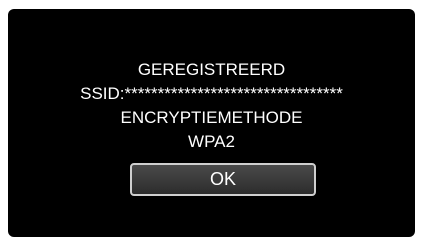 This screenshot has height=248, width=430. Describe the element at coordinates (211, 141) in the screenshot. I see `encryption-method-value: WPA2` at that location.